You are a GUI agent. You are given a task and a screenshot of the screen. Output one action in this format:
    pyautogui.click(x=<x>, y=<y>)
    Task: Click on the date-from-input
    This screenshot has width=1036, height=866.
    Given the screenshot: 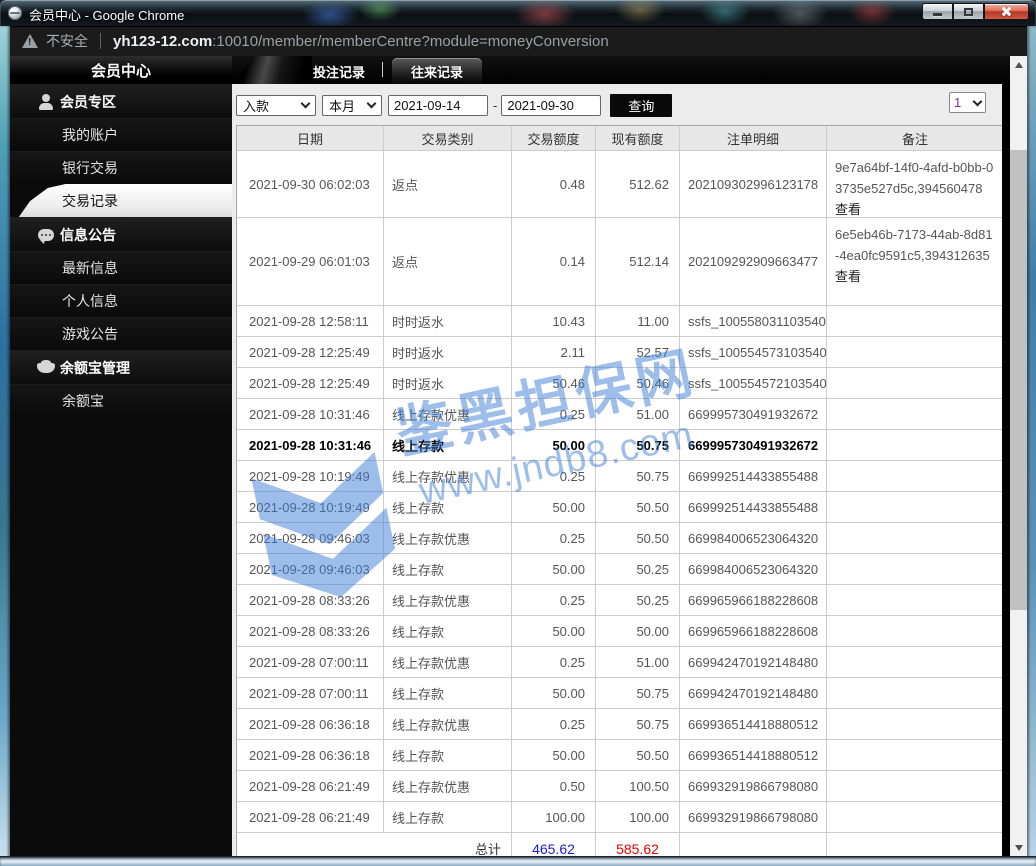 What is the action you would take?
    pyautogui.click(x=438, y=105)
    